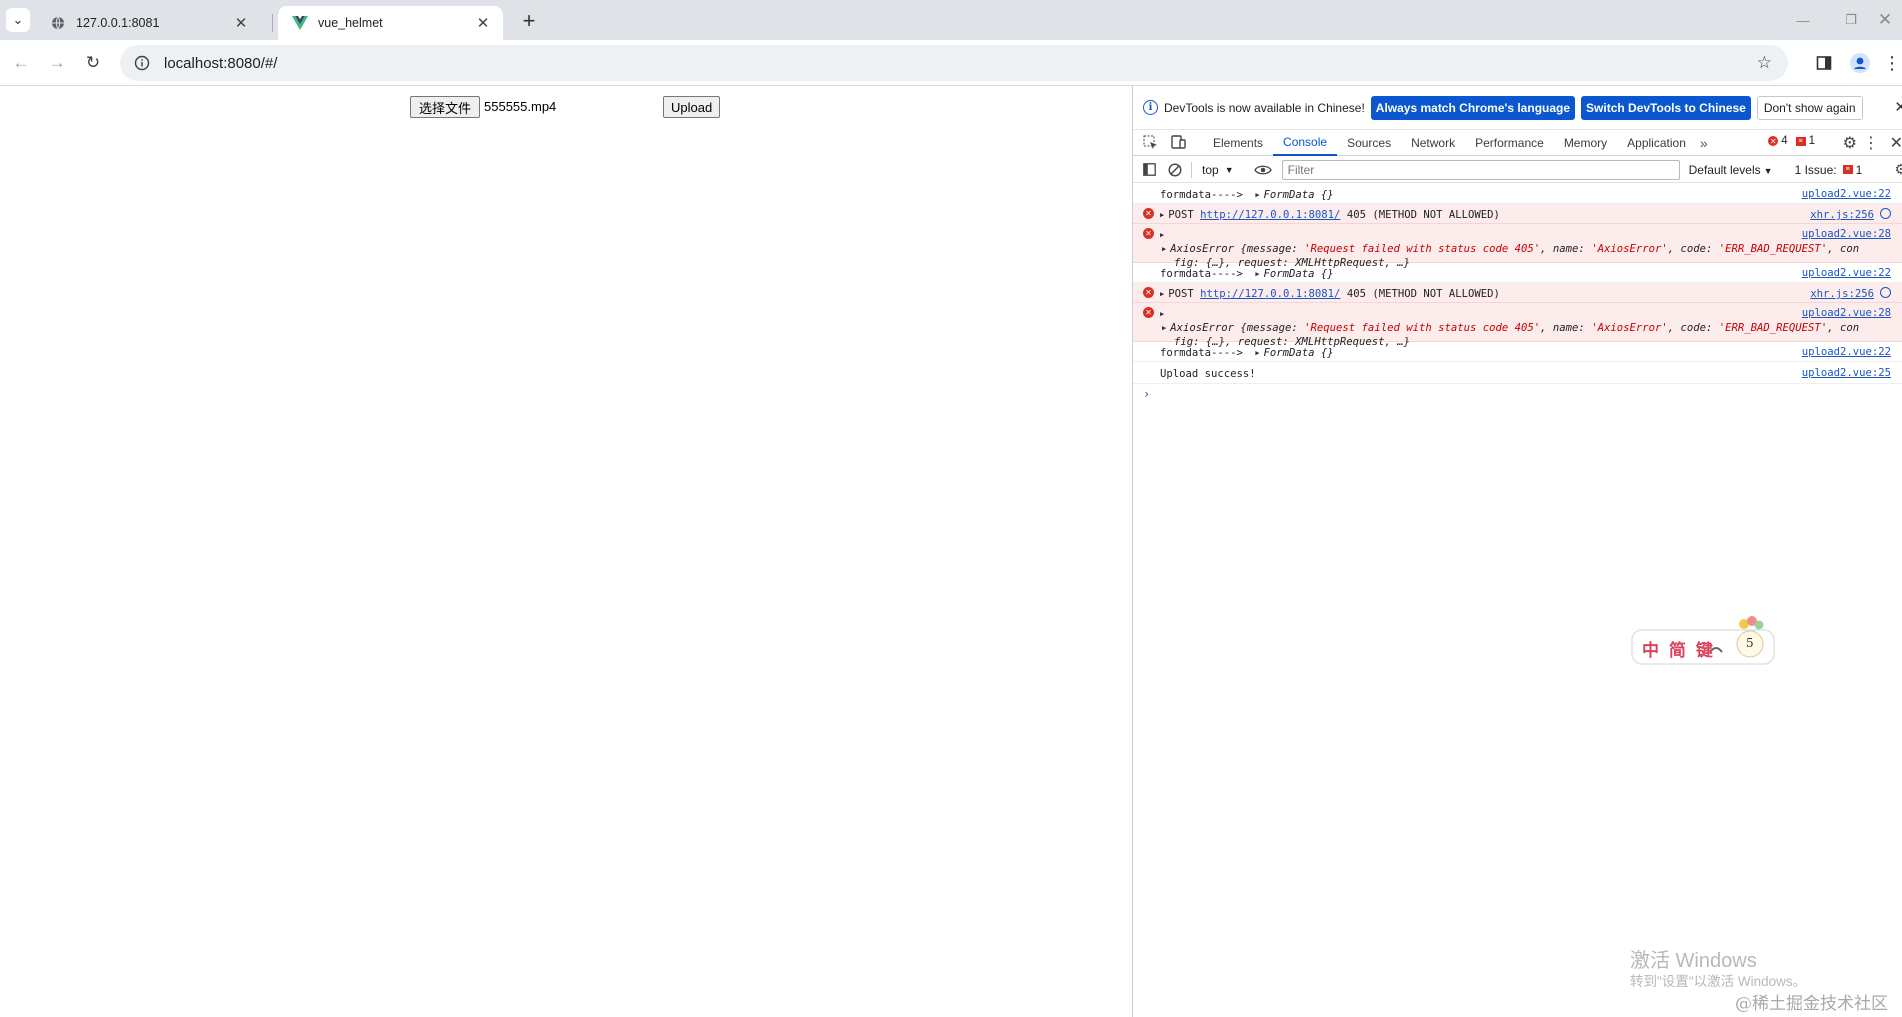 Image resolution: width=1902 pixels, height=1017 pixels. What do you see at coordinates (1829, 170) in the screenshot?
I see `issues-counter: 1 Issue: ≡ 1` at bounding box center [1829, 170].